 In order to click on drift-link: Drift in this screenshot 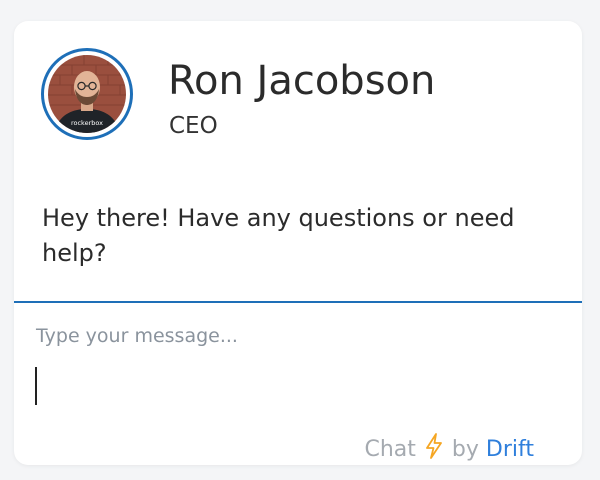, I will do `click(510, 449)`.